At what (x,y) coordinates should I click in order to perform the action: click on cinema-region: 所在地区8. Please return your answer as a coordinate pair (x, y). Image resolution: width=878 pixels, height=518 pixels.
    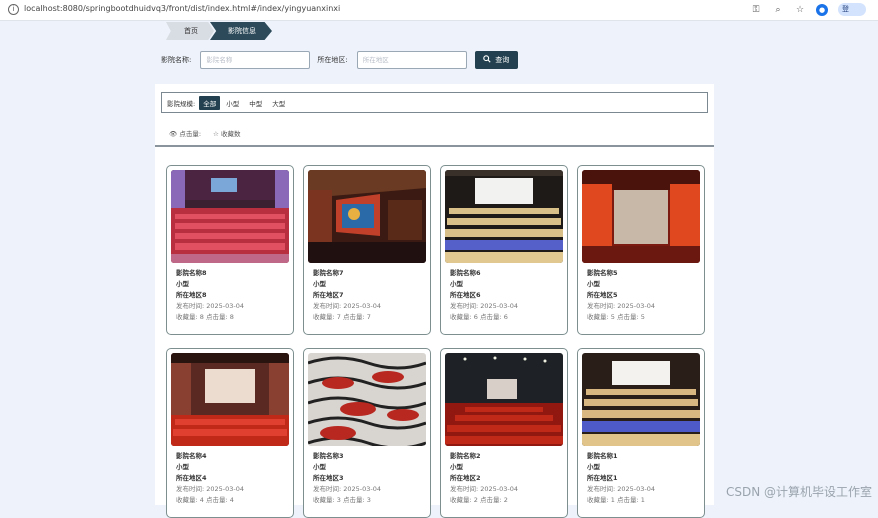
    Looking at the image, I should click on (191, 295).